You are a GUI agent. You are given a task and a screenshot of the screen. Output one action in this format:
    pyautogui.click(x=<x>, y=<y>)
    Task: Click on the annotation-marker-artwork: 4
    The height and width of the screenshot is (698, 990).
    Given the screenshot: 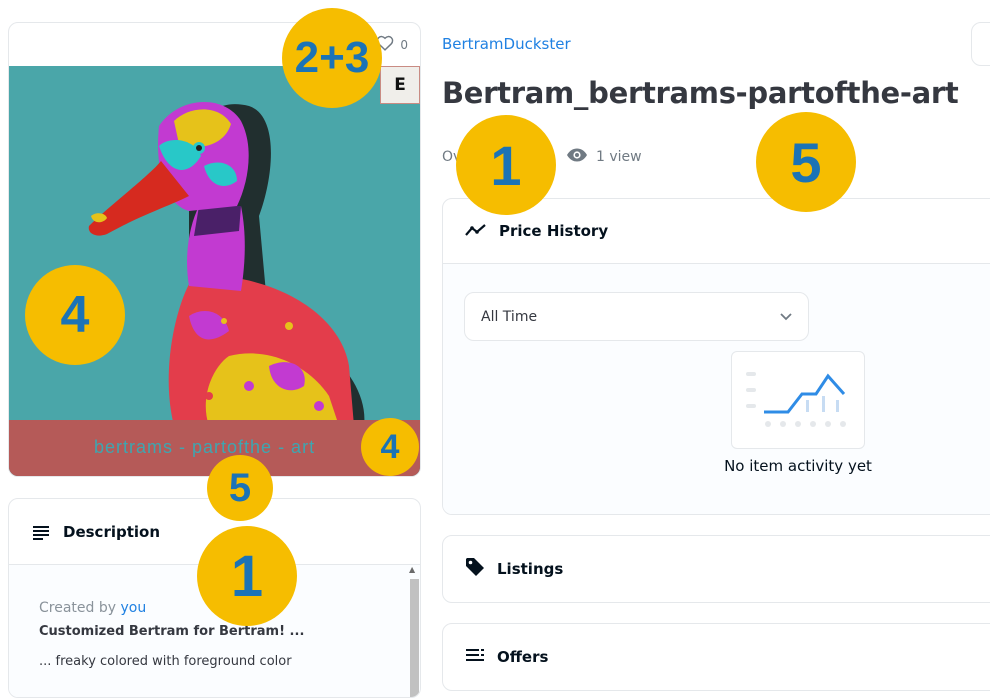 What is the action you would take?
    pyautogui.click(x=75, y=315)
    